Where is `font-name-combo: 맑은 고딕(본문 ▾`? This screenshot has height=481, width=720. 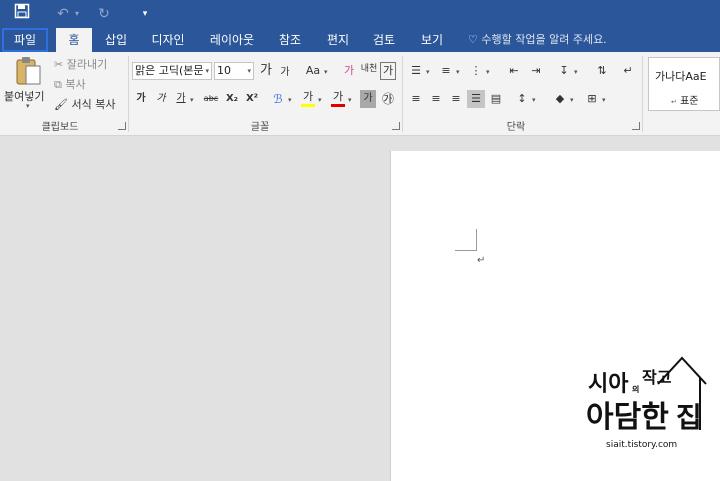
font-name-combo: 맑은 고딕(본문 ▾ is located at coordinates (172, 71).